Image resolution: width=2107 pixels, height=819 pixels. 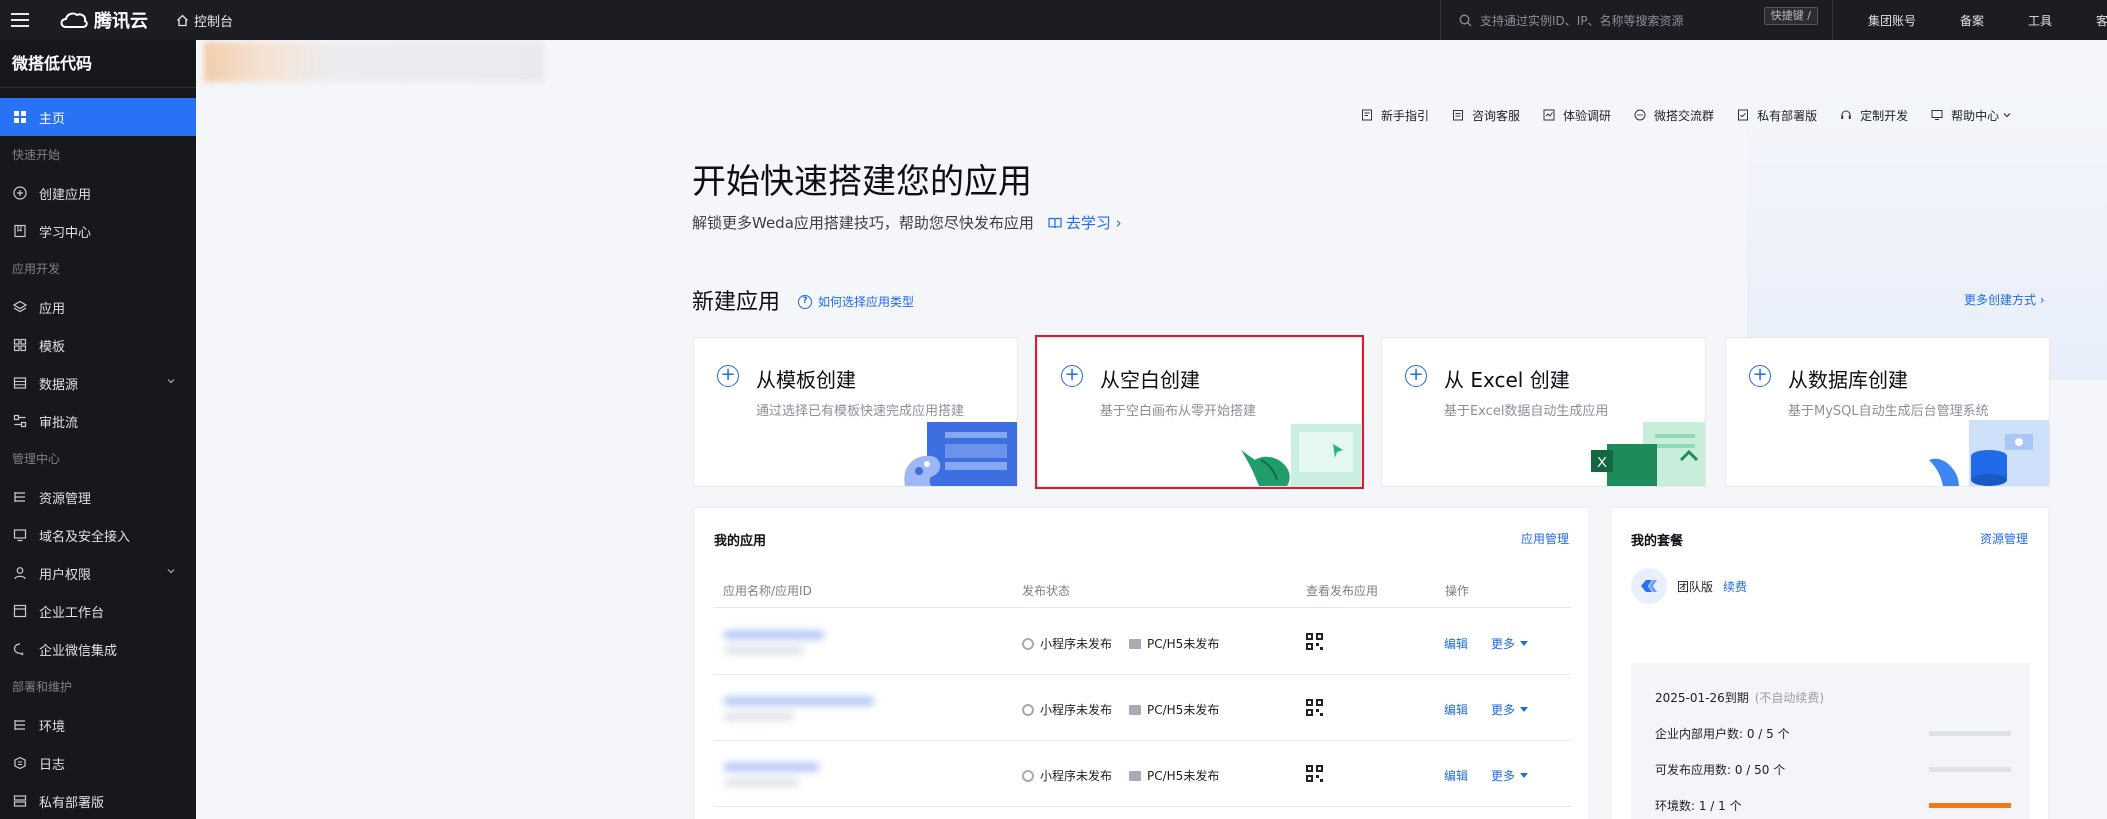 What do you see at coordinates (1970, 805) in the screenshot?
I see `environments-bar` at bounding box center [1970, 805].